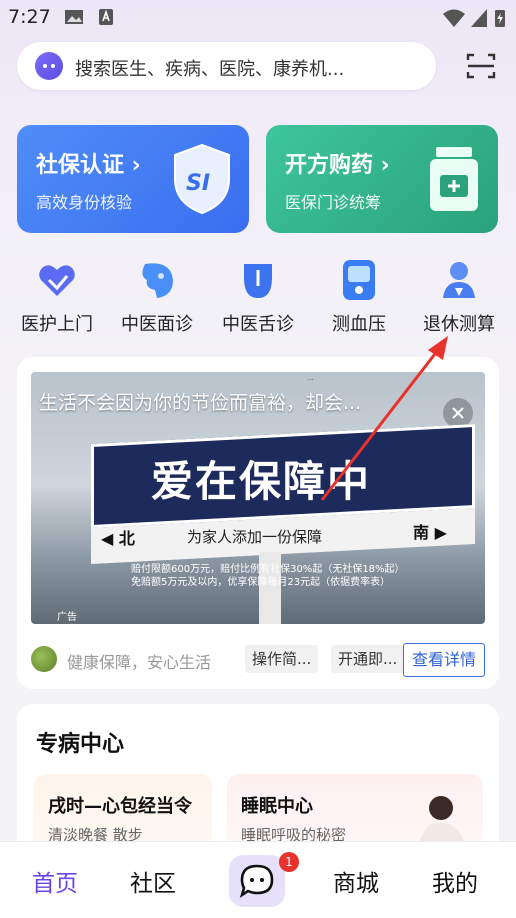 The image size is (516, 918). What do you see at coordinates (120, 806) in the screenshot?
I see `disease-card-title: 戌时—心包经当令` at bounding box center [120, 806].